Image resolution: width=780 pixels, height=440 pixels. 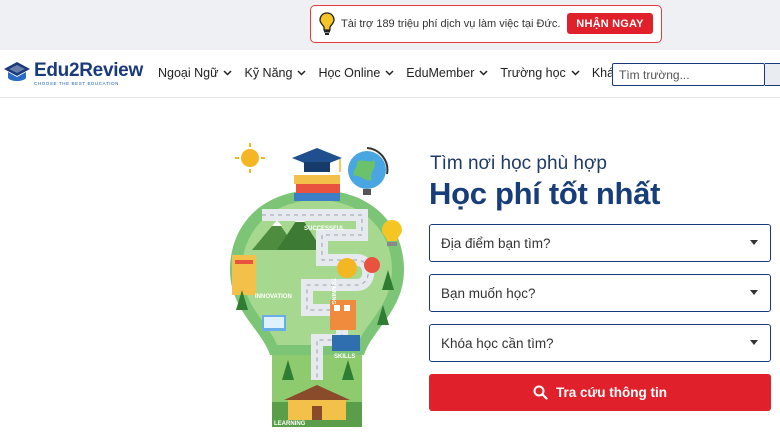 I want to click on hero-subtitle: Tìm nơi học phù hợp, so click(x=519, y=163).